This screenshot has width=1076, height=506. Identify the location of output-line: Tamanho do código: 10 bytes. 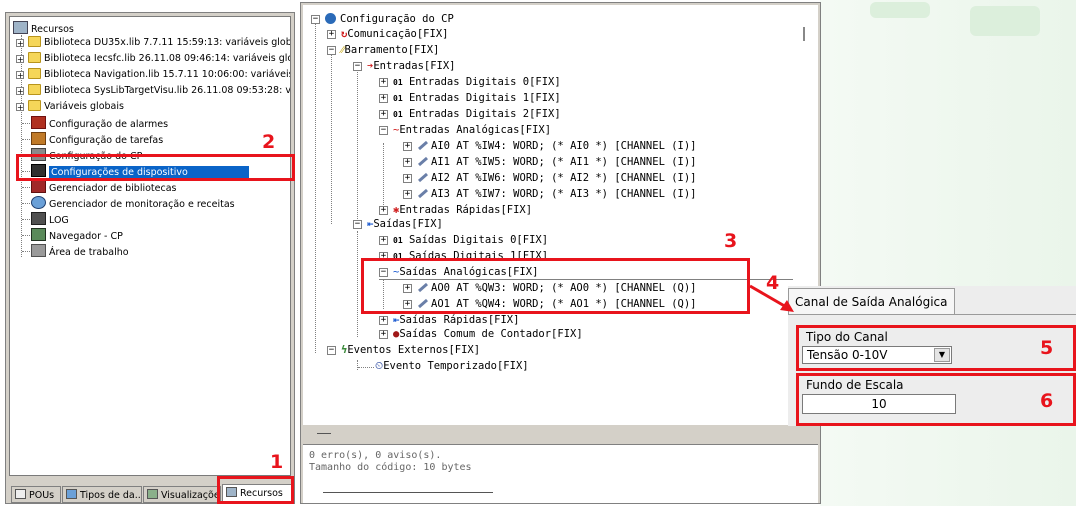
(390, 467).